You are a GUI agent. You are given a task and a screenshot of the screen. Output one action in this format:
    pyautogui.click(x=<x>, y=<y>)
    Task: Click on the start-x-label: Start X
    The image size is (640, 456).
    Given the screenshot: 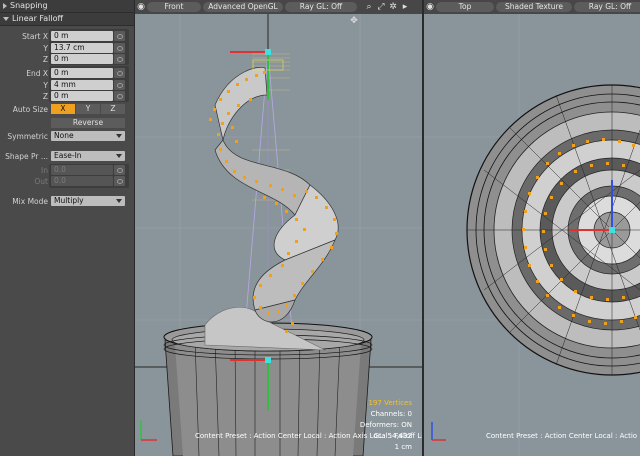 What is the action you would take?
    pyautogui.click(x=35, y=36)
    